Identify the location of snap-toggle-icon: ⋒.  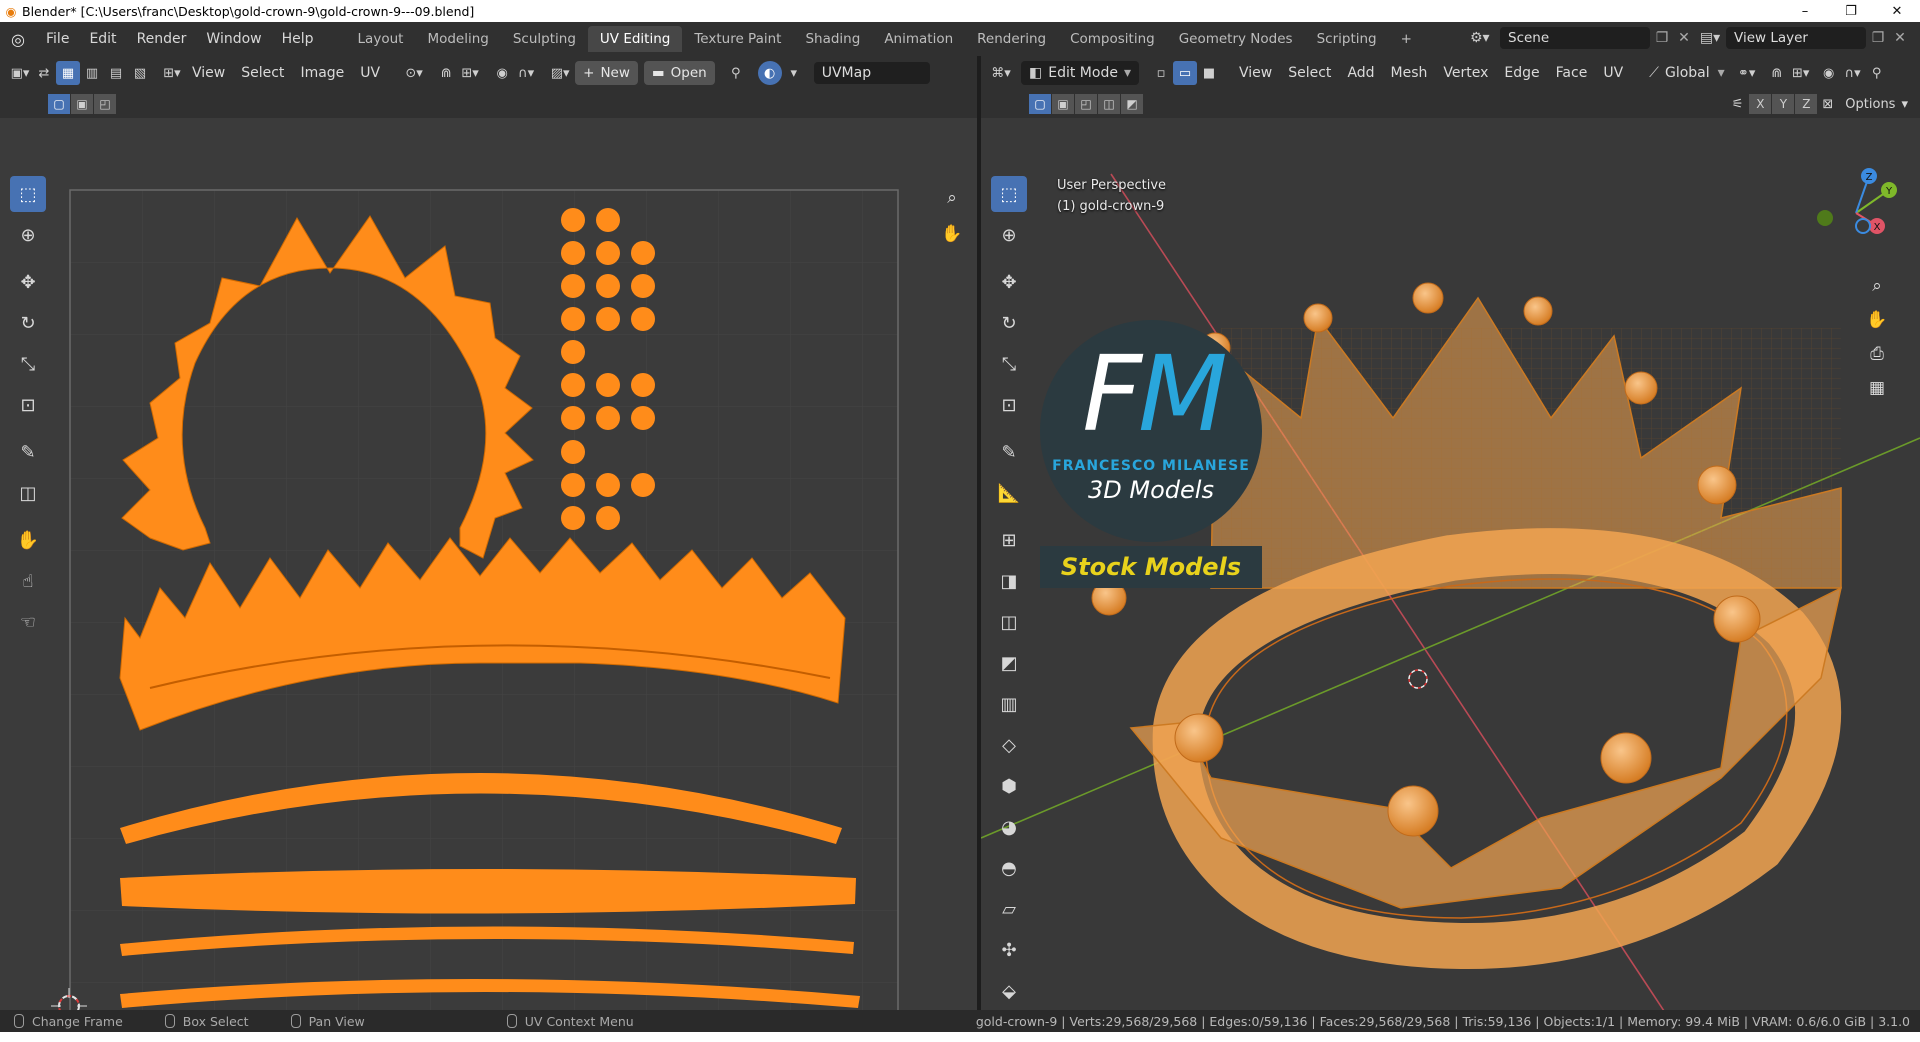
(1777, 73).